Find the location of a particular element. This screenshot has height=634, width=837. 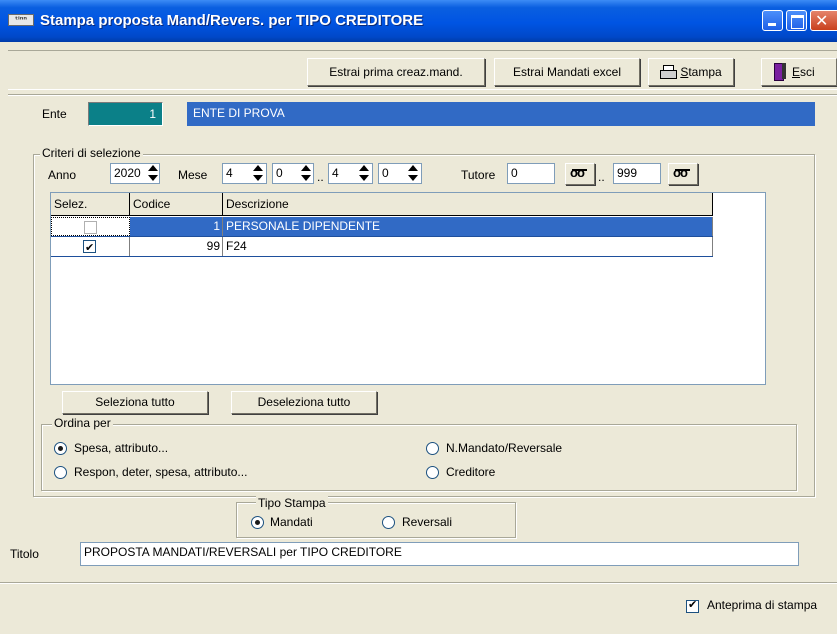

anteprima-label: Anteprima di stampa is located at coordinates (762, 605).